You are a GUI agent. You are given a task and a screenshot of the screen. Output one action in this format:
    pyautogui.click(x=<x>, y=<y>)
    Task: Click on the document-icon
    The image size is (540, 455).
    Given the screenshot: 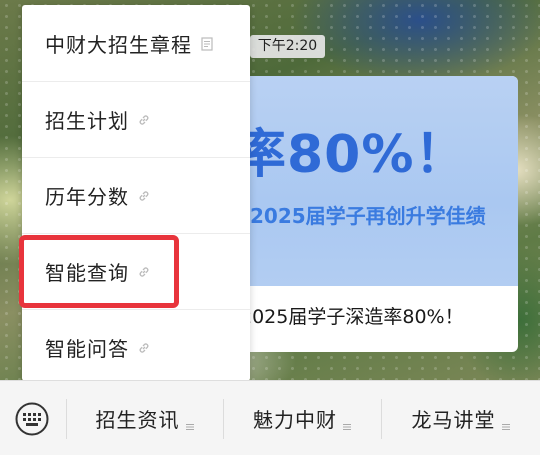 What is the action you would take?
    pyautogui.click(x=207, y=43)
    